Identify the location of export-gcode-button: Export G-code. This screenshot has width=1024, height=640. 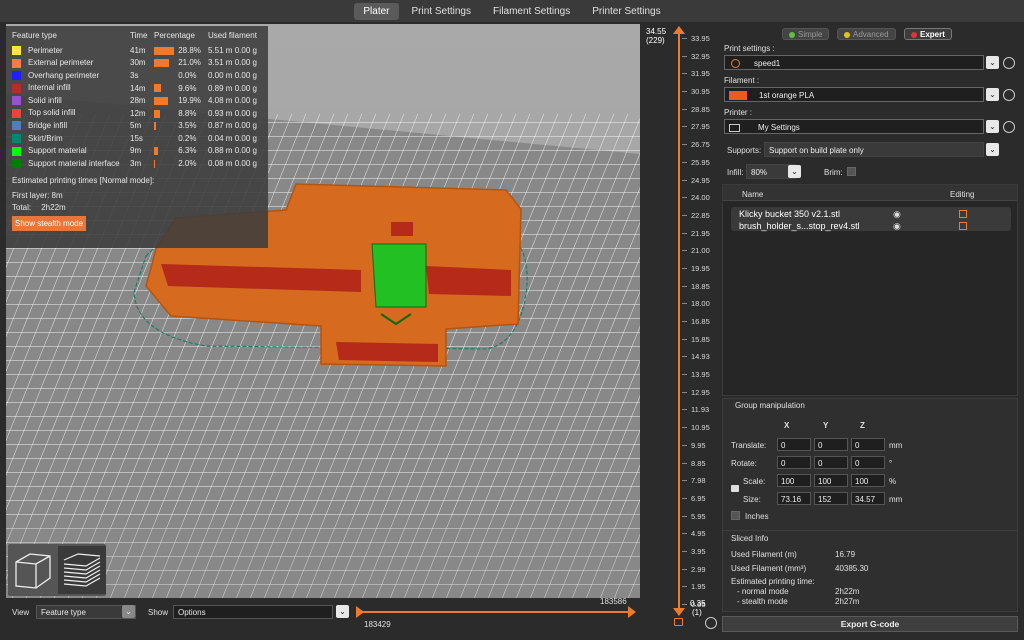
(870, 624).